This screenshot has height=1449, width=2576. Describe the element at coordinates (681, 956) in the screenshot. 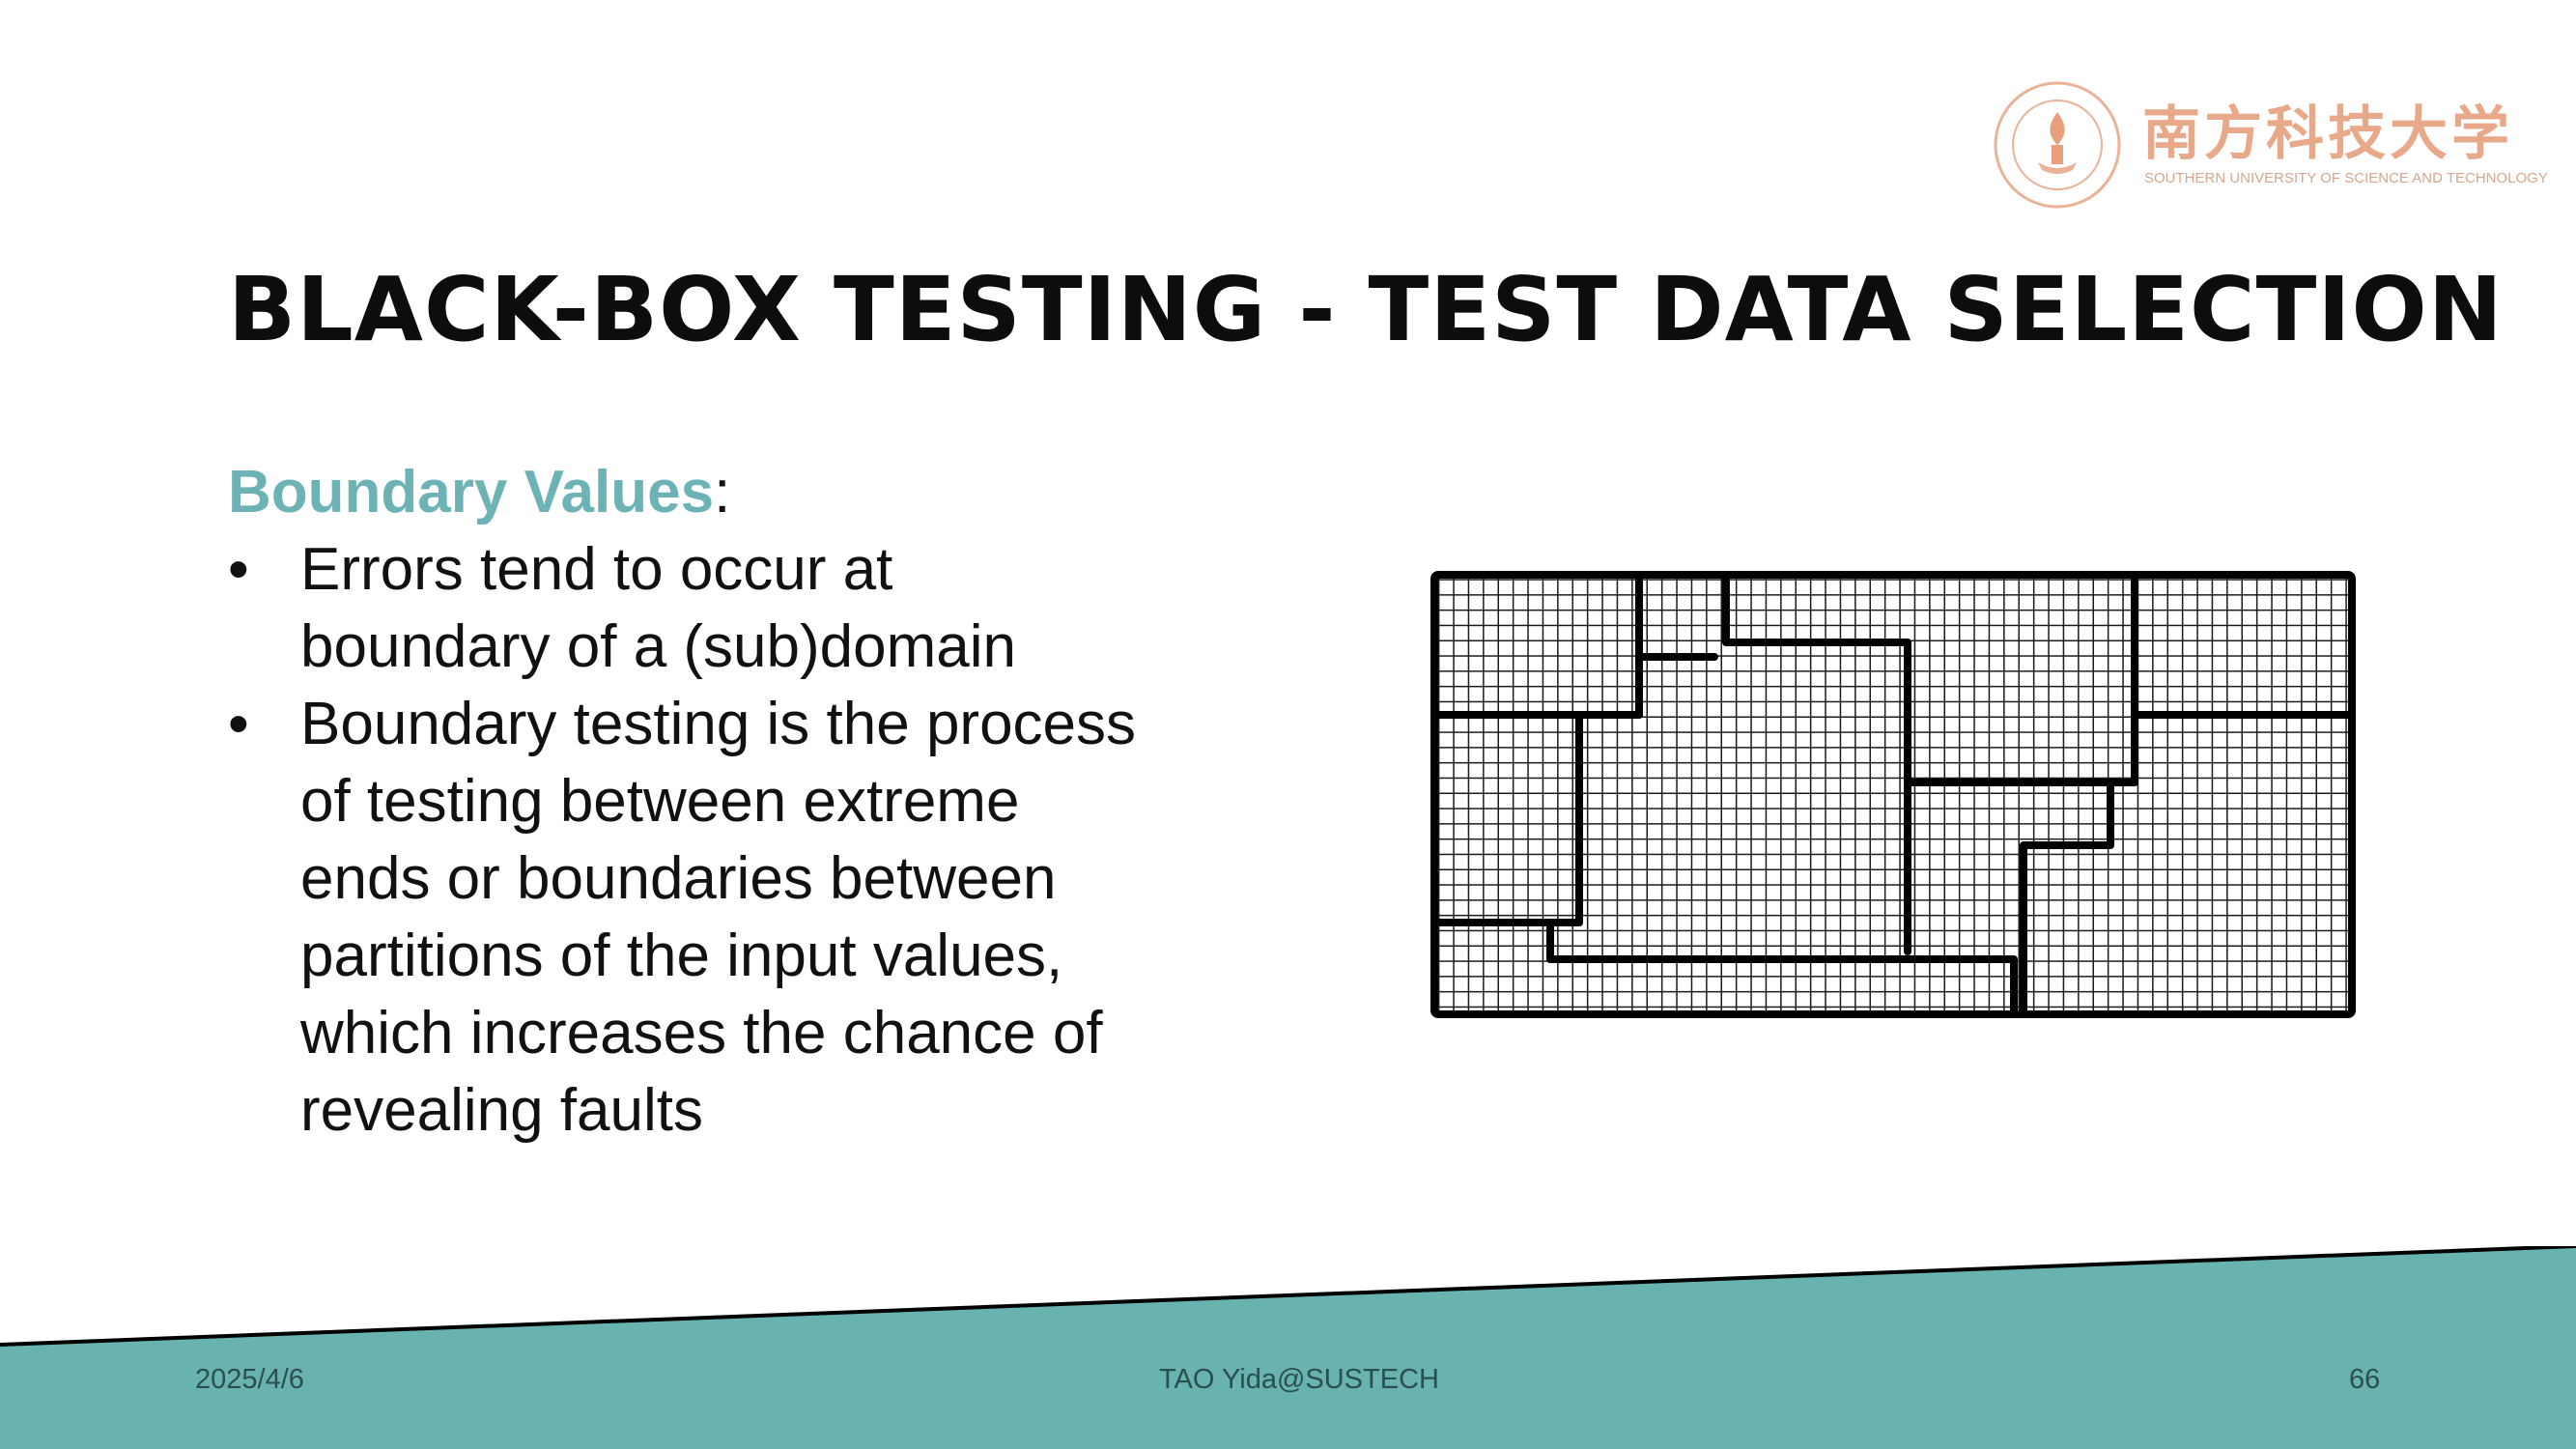

I see `bullet-line: partitions of the input values,` at that location.